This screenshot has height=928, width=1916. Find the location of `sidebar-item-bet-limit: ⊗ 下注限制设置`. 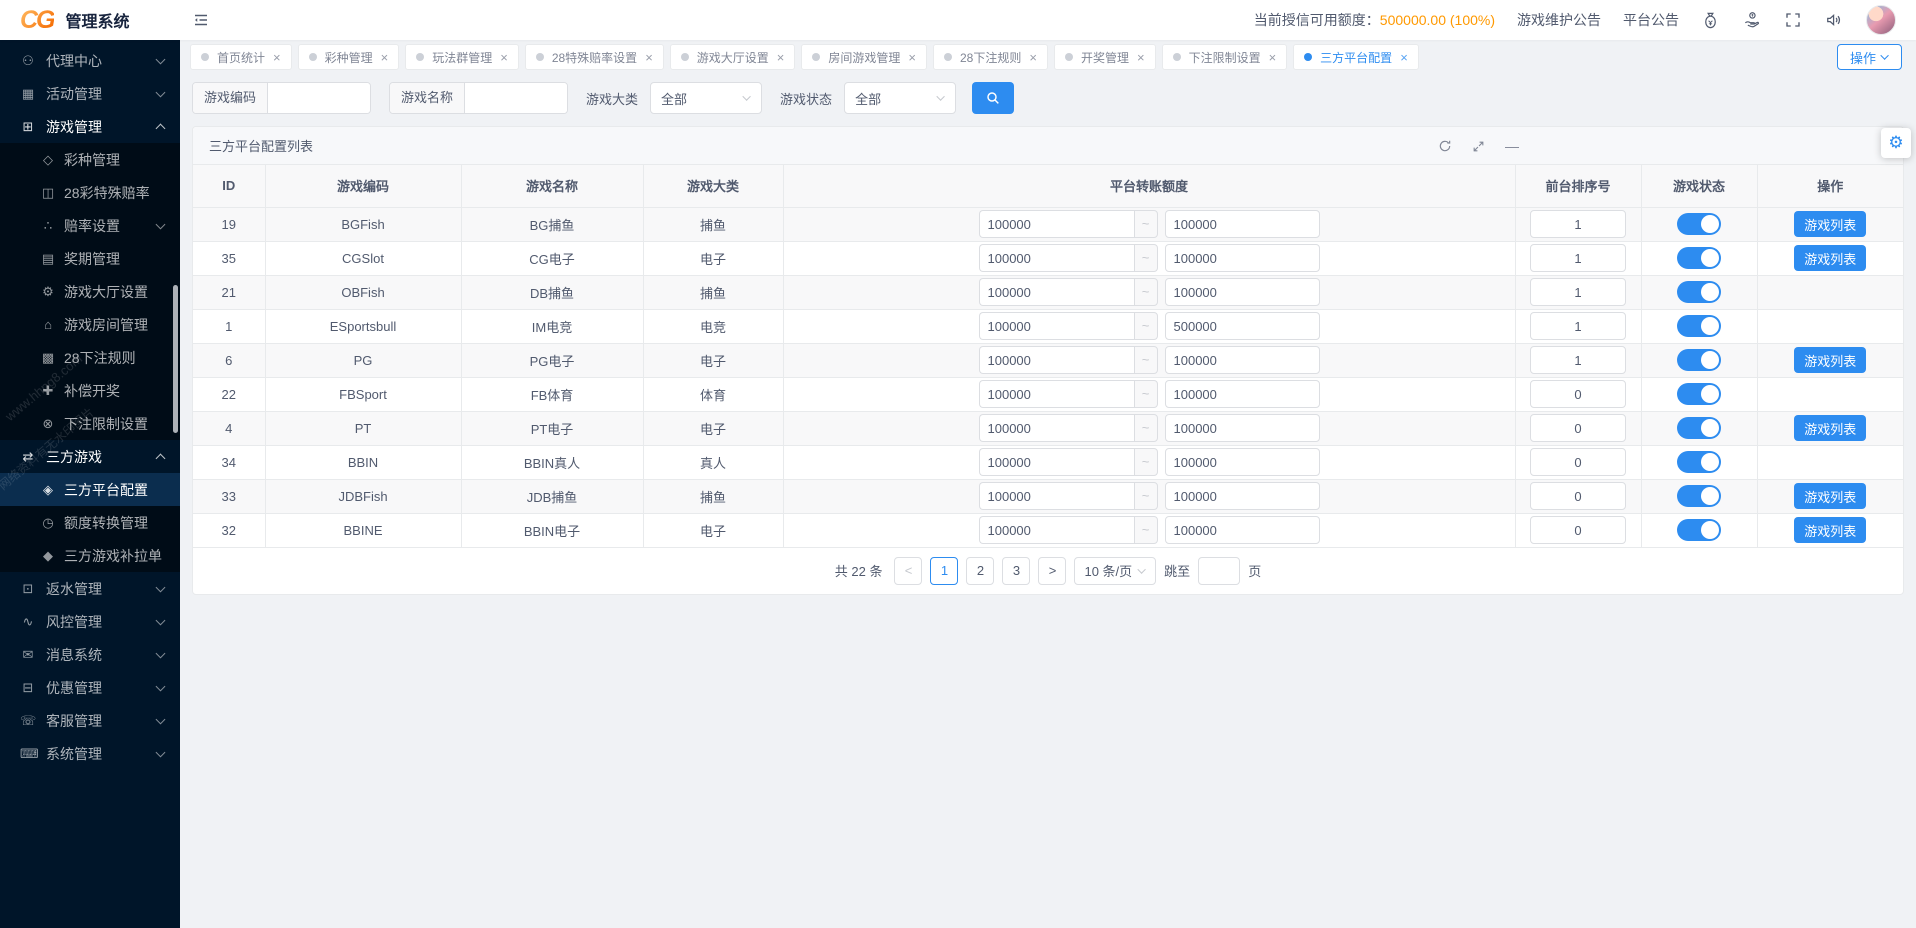

sidebar-item-bet-limit: ⊗ 下注限制设置 is located at coordinates (90, 423).